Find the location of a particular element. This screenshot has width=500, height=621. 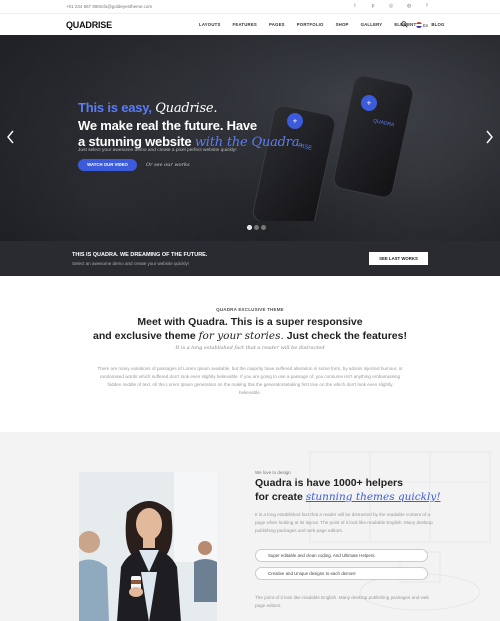

hero-title-line1-script: Quadrise. is located at coordinates (186, 108).